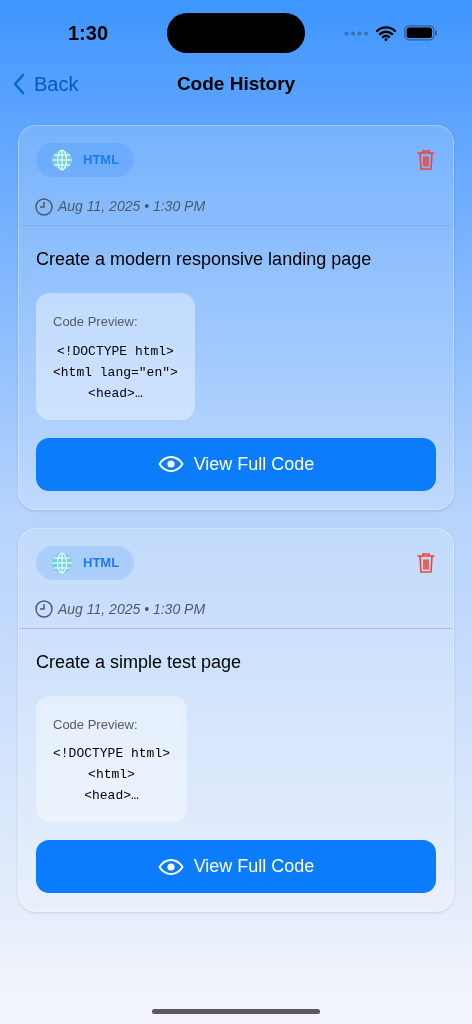 The height and width of the screenshot is (1024, 472). Describe the element at coordinates (88, 33) in the screenshot. I see `status-time: 1:30` at that location.